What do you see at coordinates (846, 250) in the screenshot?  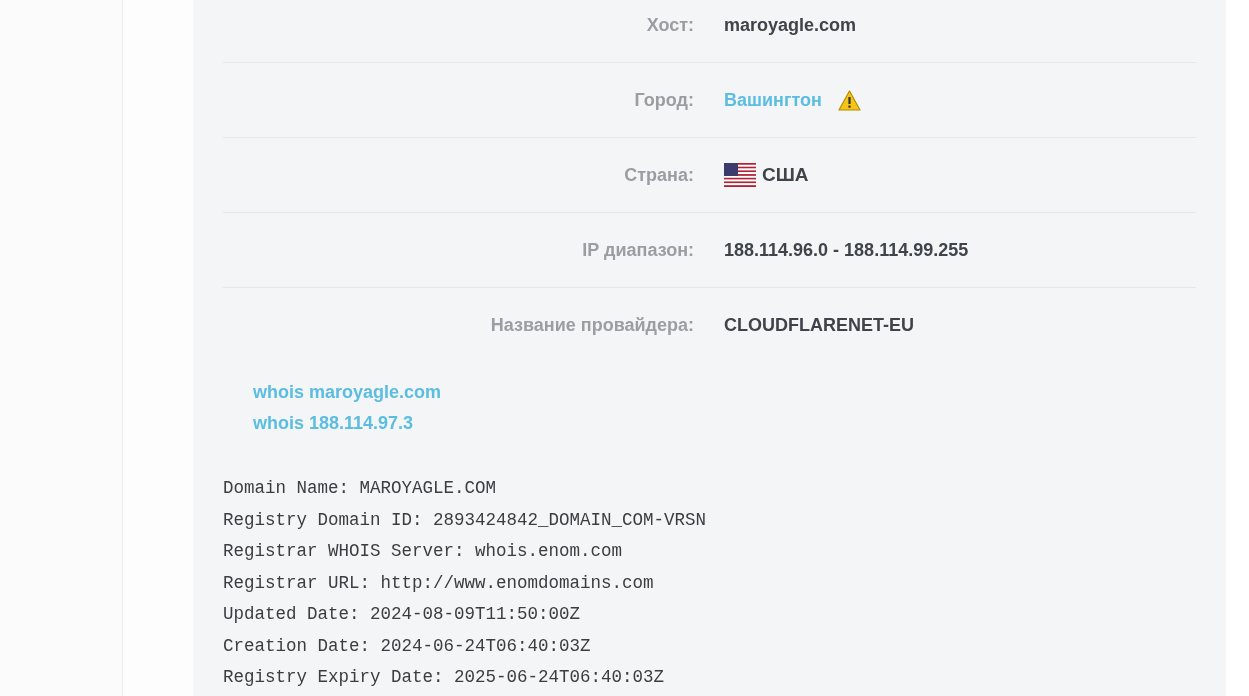 I see `field-value: 188.114.96.0 - 188.114.99.255` at bounding box center [846, 250].